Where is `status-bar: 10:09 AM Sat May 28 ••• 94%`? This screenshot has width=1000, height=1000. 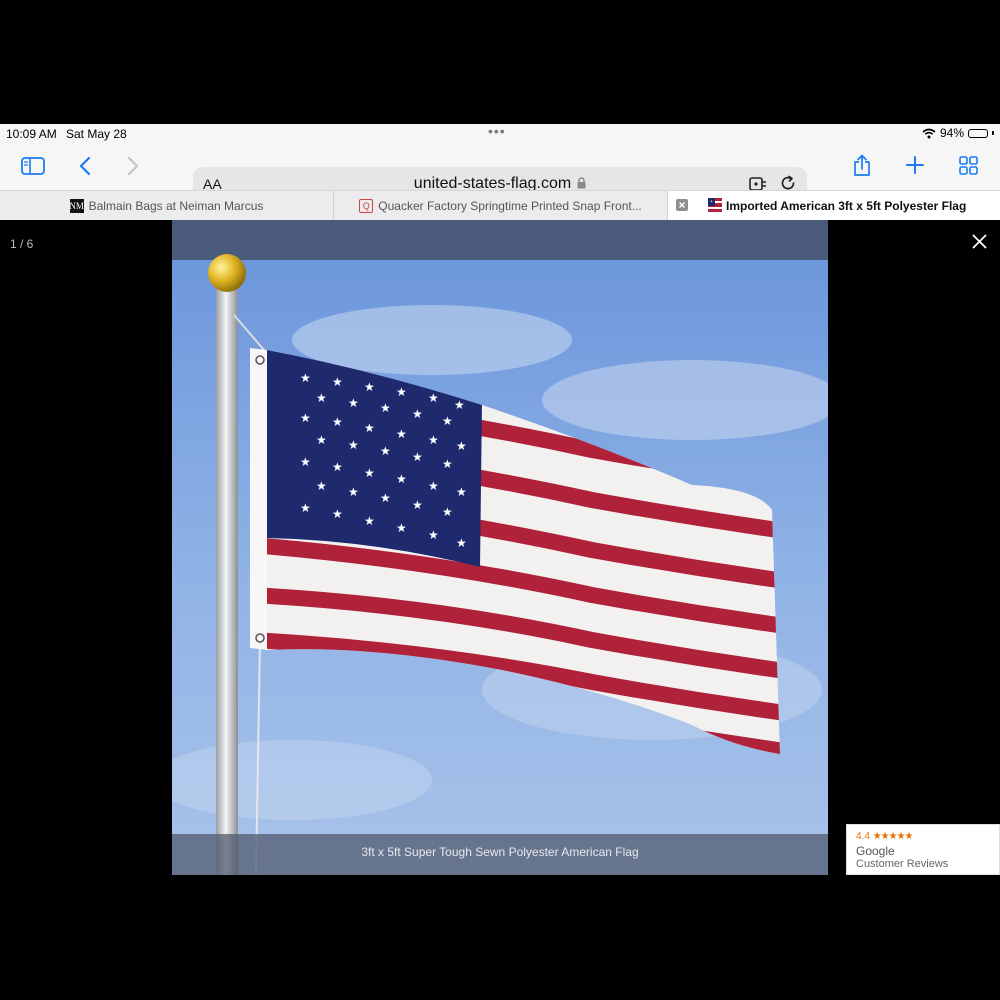 status-bar: 10:09 AM Sat May 28 ••• 94% is located at coordinates (500, 134).